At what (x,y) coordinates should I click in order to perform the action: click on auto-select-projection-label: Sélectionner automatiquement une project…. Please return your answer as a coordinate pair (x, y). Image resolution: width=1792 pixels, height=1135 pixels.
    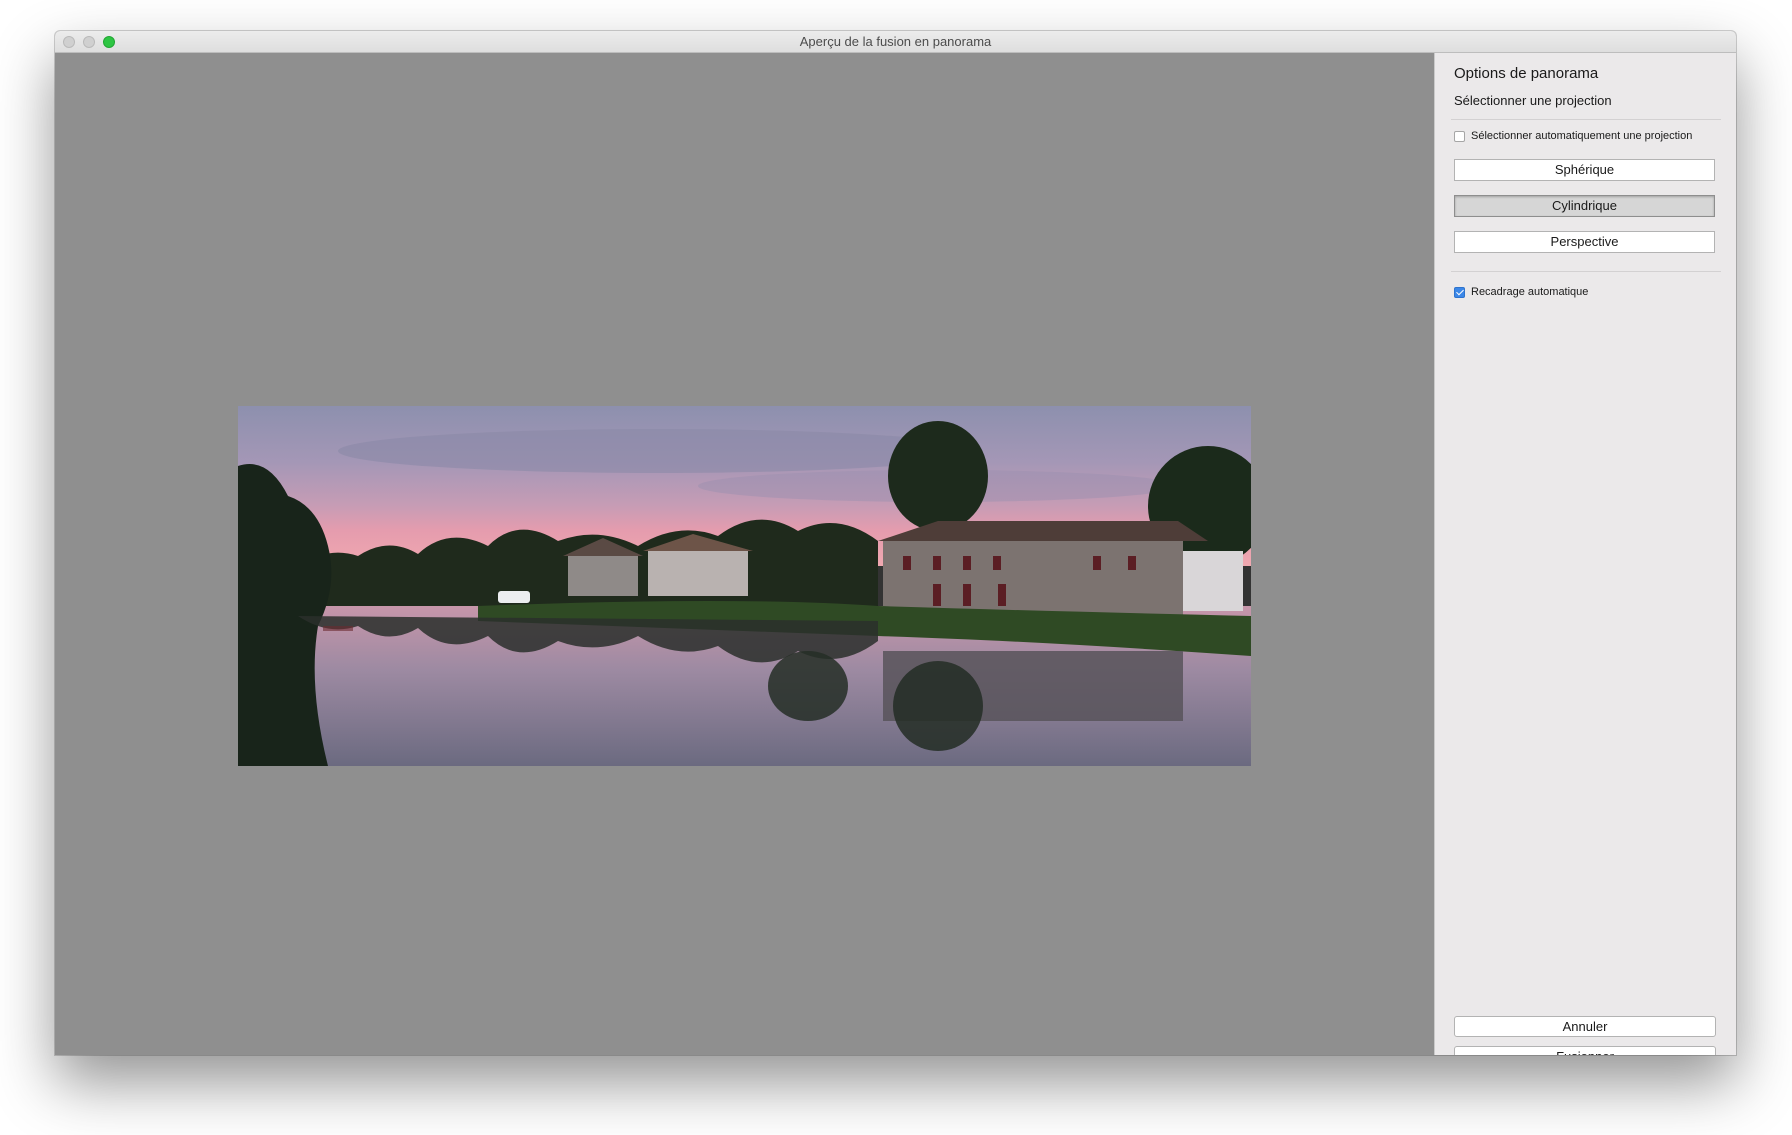
    Looking at the image, I should click on (1582, 136).